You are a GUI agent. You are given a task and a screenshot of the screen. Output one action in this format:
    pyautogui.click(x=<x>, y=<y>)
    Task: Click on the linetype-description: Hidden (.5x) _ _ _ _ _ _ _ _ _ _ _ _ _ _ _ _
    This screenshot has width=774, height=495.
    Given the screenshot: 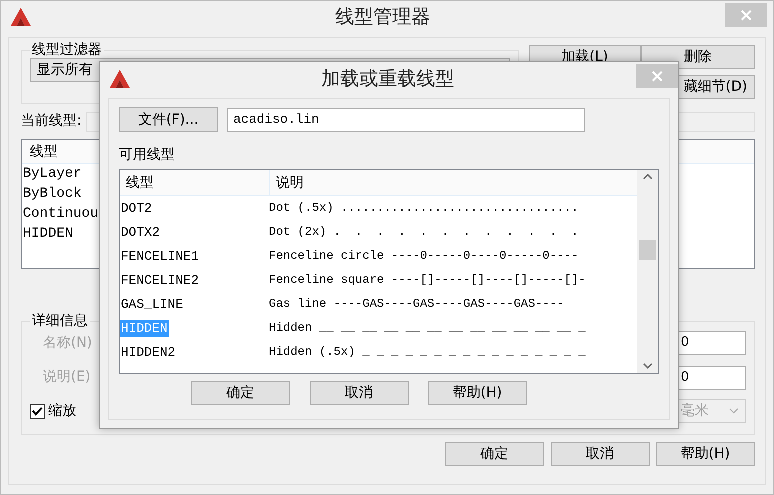 What is the action you would take?
    pyautogui.click(x=427, y=353)
    